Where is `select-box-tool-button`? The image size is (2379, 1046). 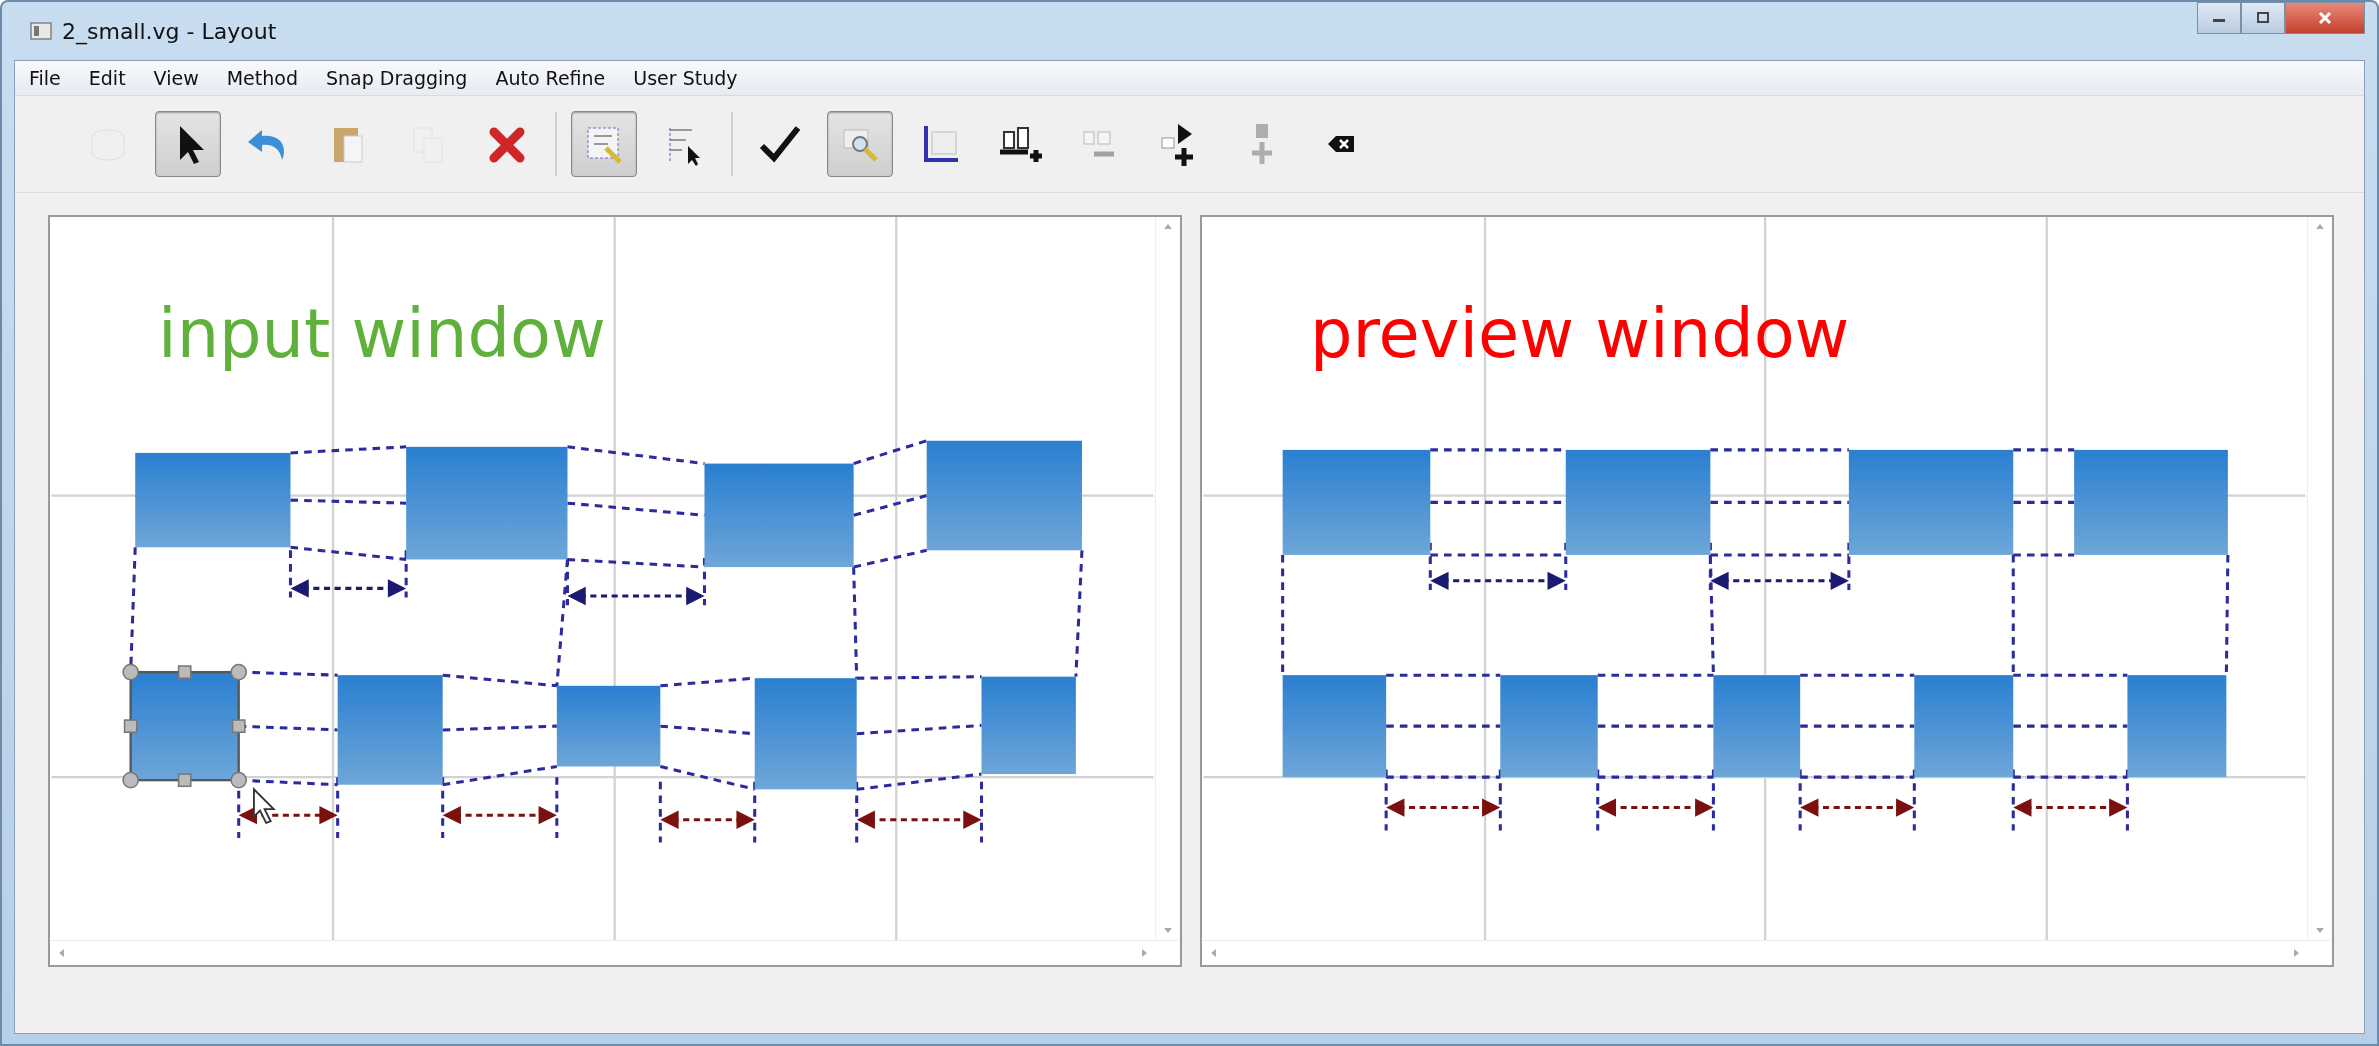 select-box-tool-button is located at coordinates (604, 144).